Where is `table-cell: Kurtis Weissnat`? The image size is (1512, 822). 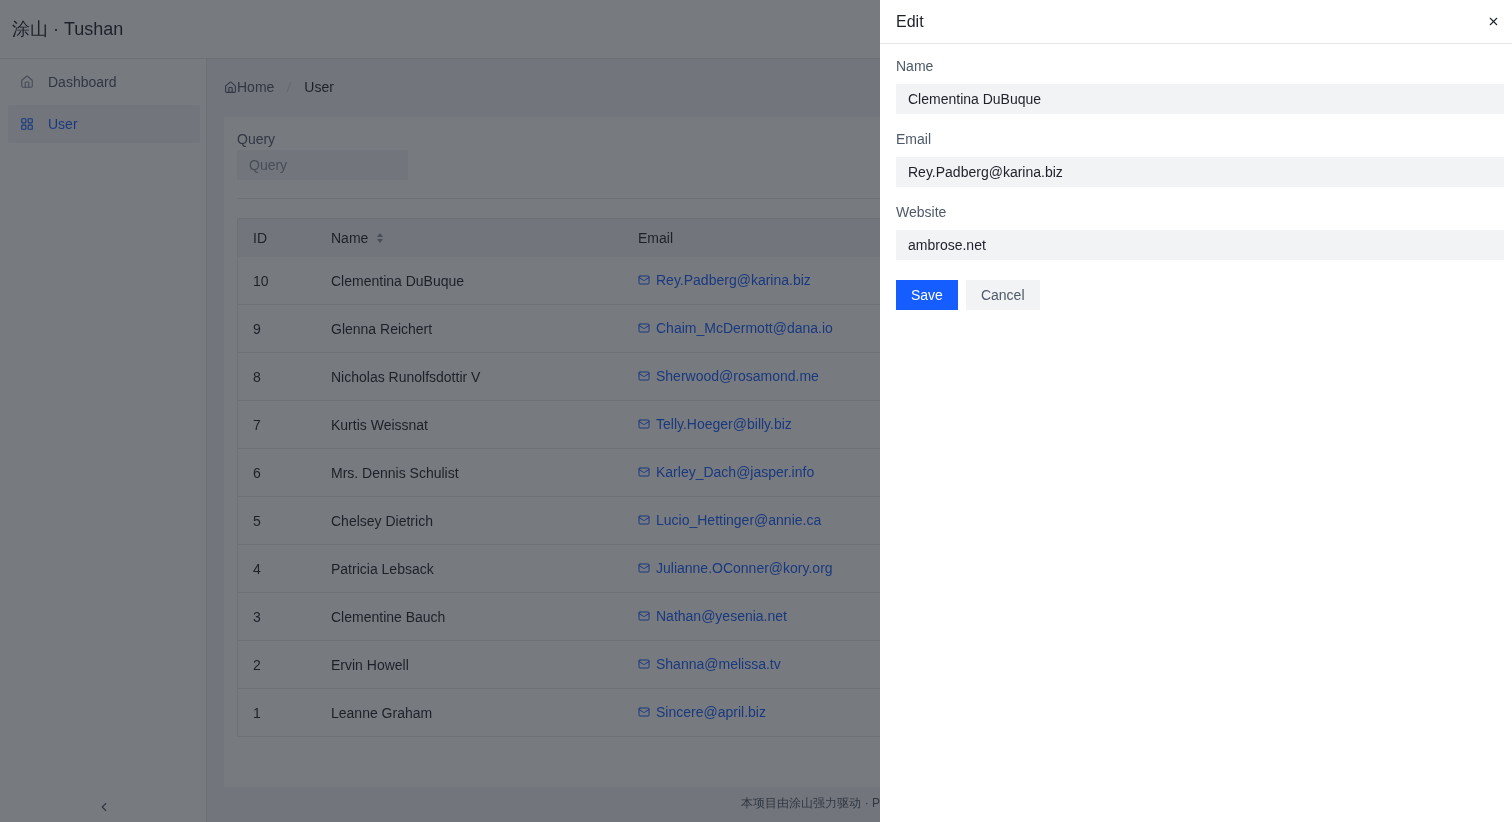
table-cell: Kurtis Weissnat is located at coordinates (469, 424).